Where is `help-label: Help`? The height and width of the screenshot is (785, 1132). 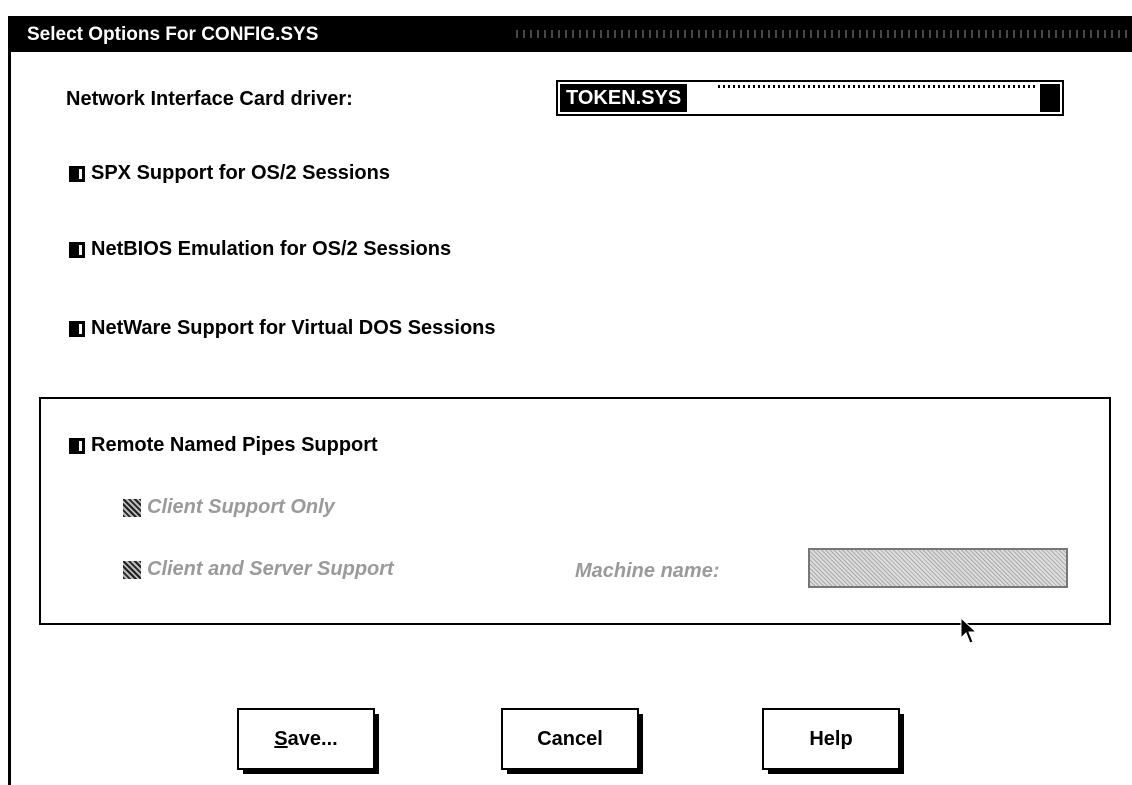 help-label: Help is located at coordinates (831, 738).